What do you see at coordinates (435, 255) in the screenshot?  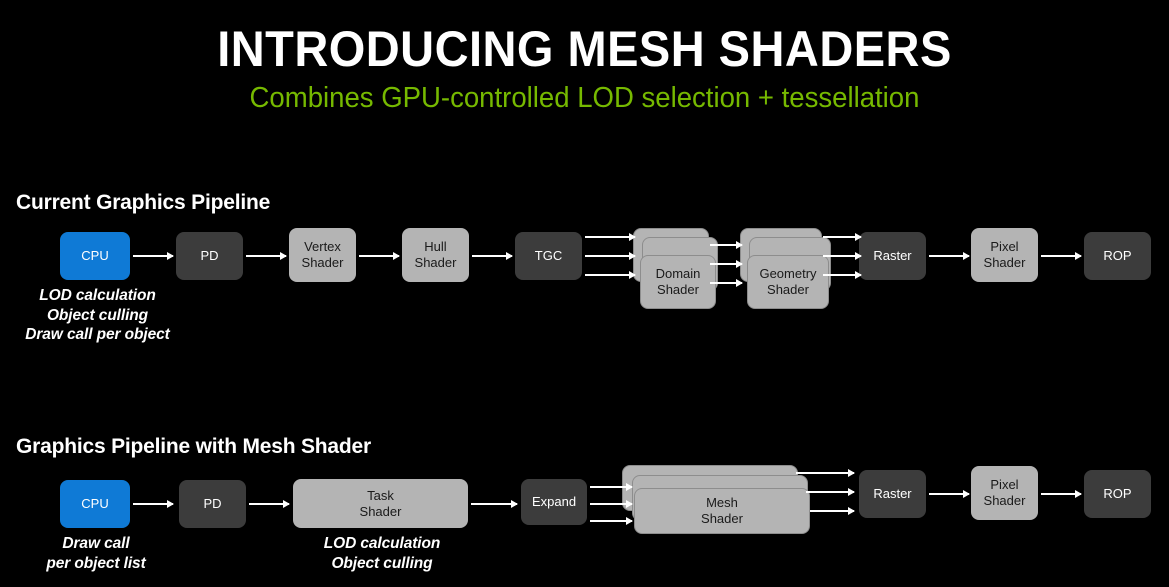 I see `node-hull-shader: Hull Shader` at bounding box center [435, 255].